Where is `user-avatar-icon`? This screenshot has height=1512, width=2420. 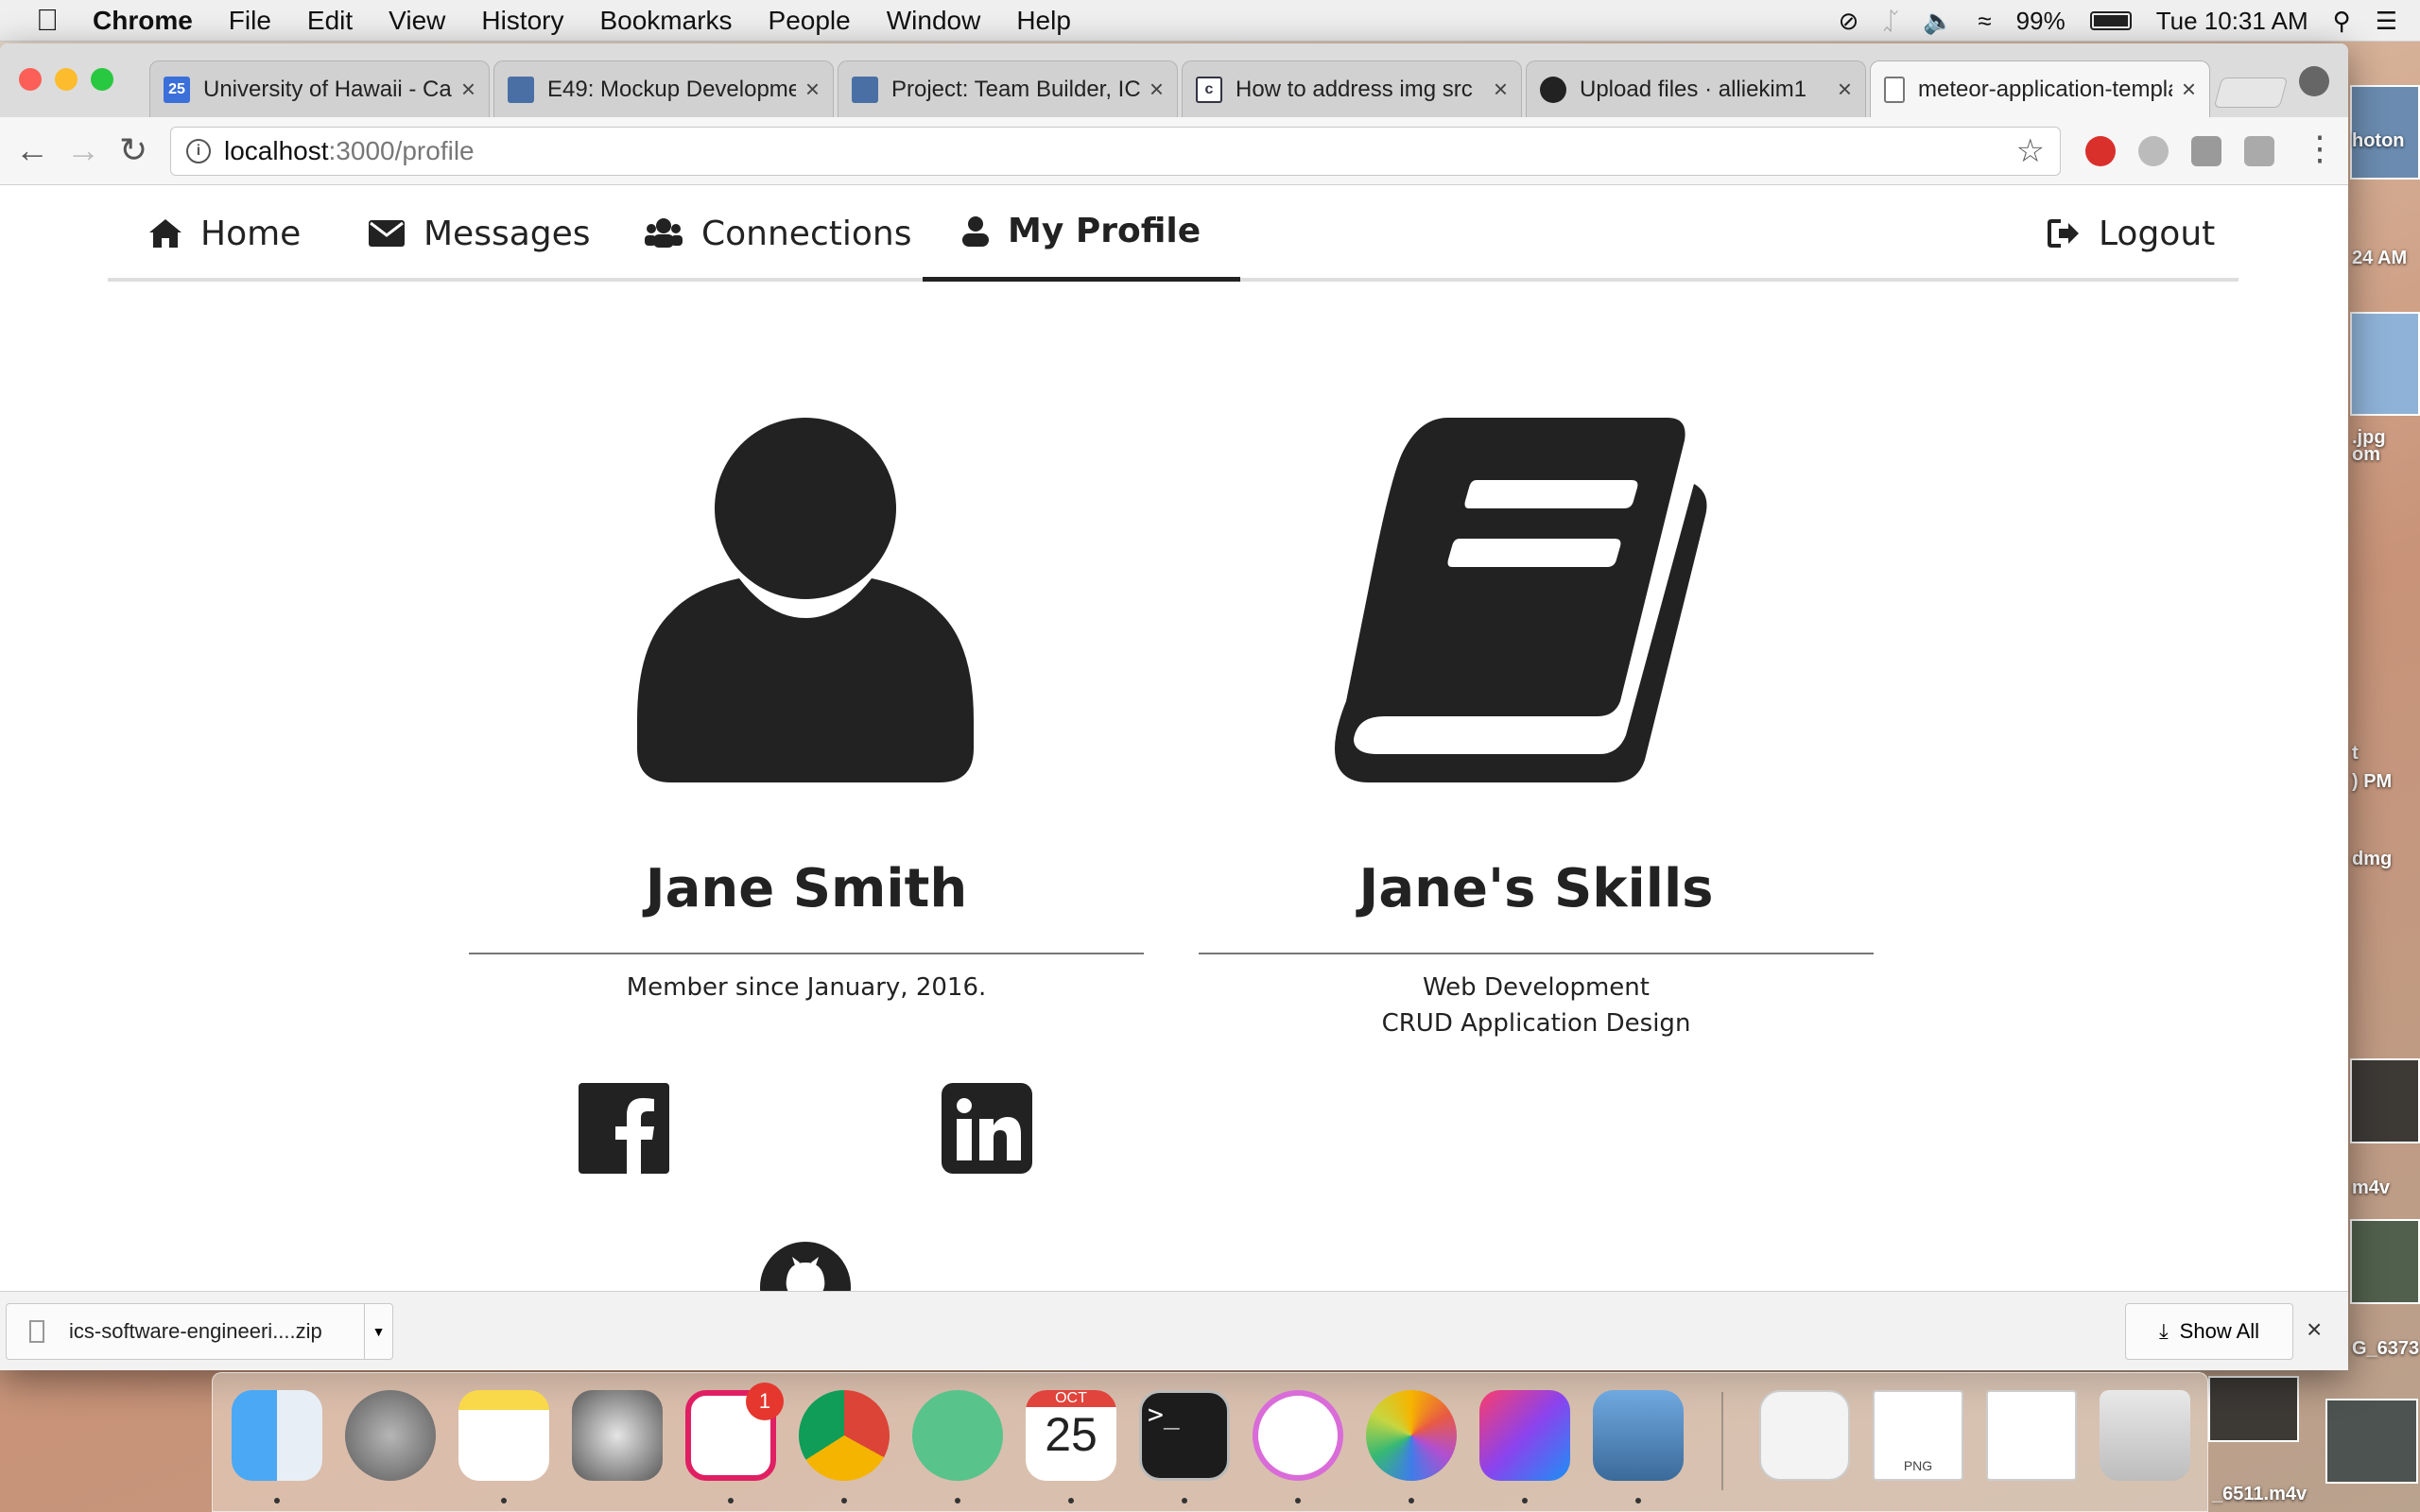 user-avatar-icon is located at coordinates (806, 600).